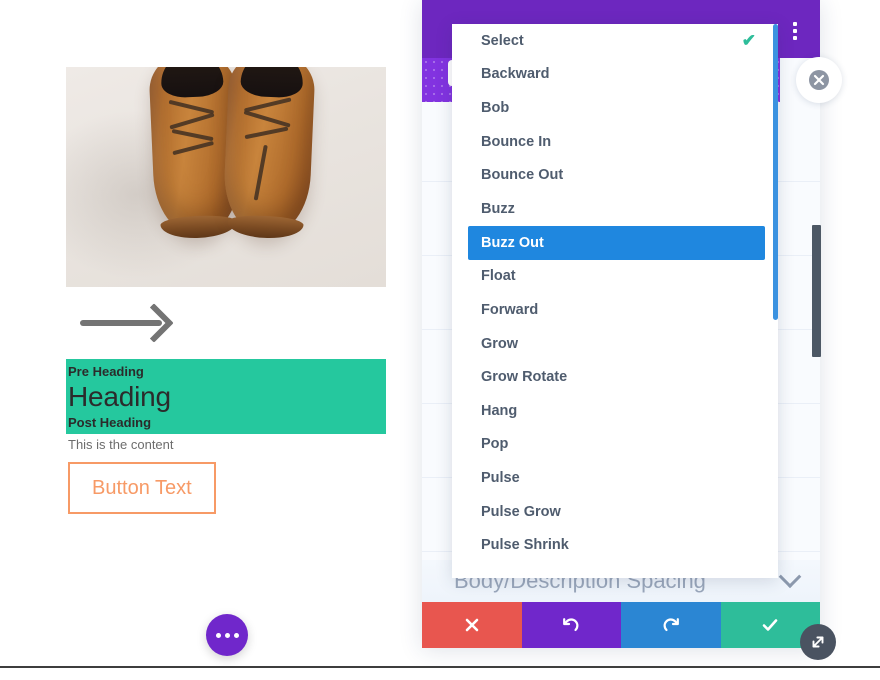  What do you see at coordinates (495, 107) in the screenshot?
I see `dropdown-item-label: Bob` at bounding box center [495, 107].